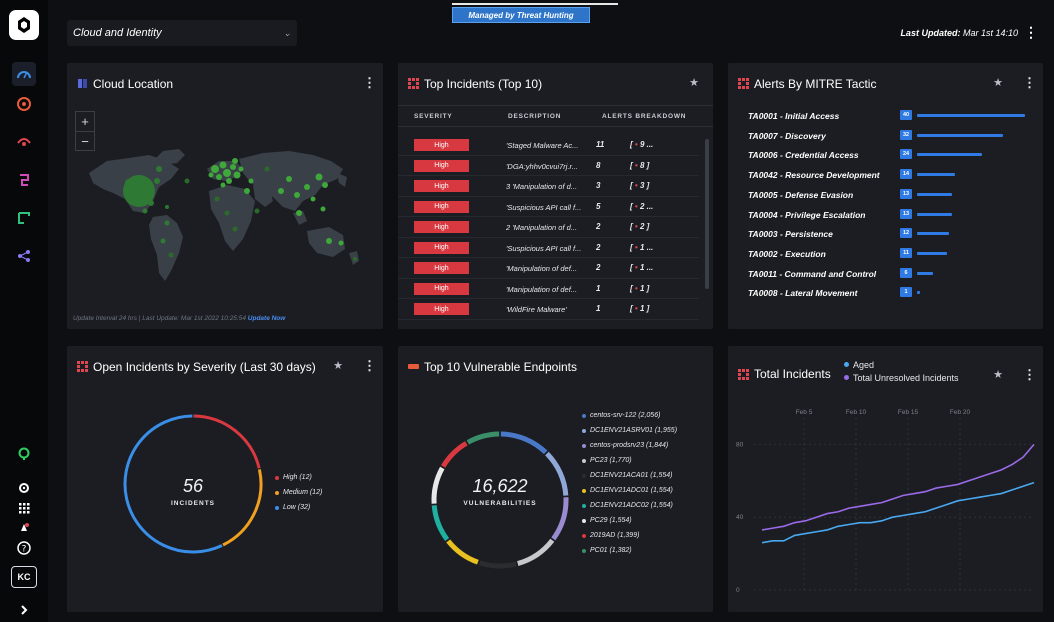 Image resolution: width=1054 pixels, height=622 pixels. Describe the element at coordinates (24, 548) in the screenshot. I see `help-icon: ?` at that location.